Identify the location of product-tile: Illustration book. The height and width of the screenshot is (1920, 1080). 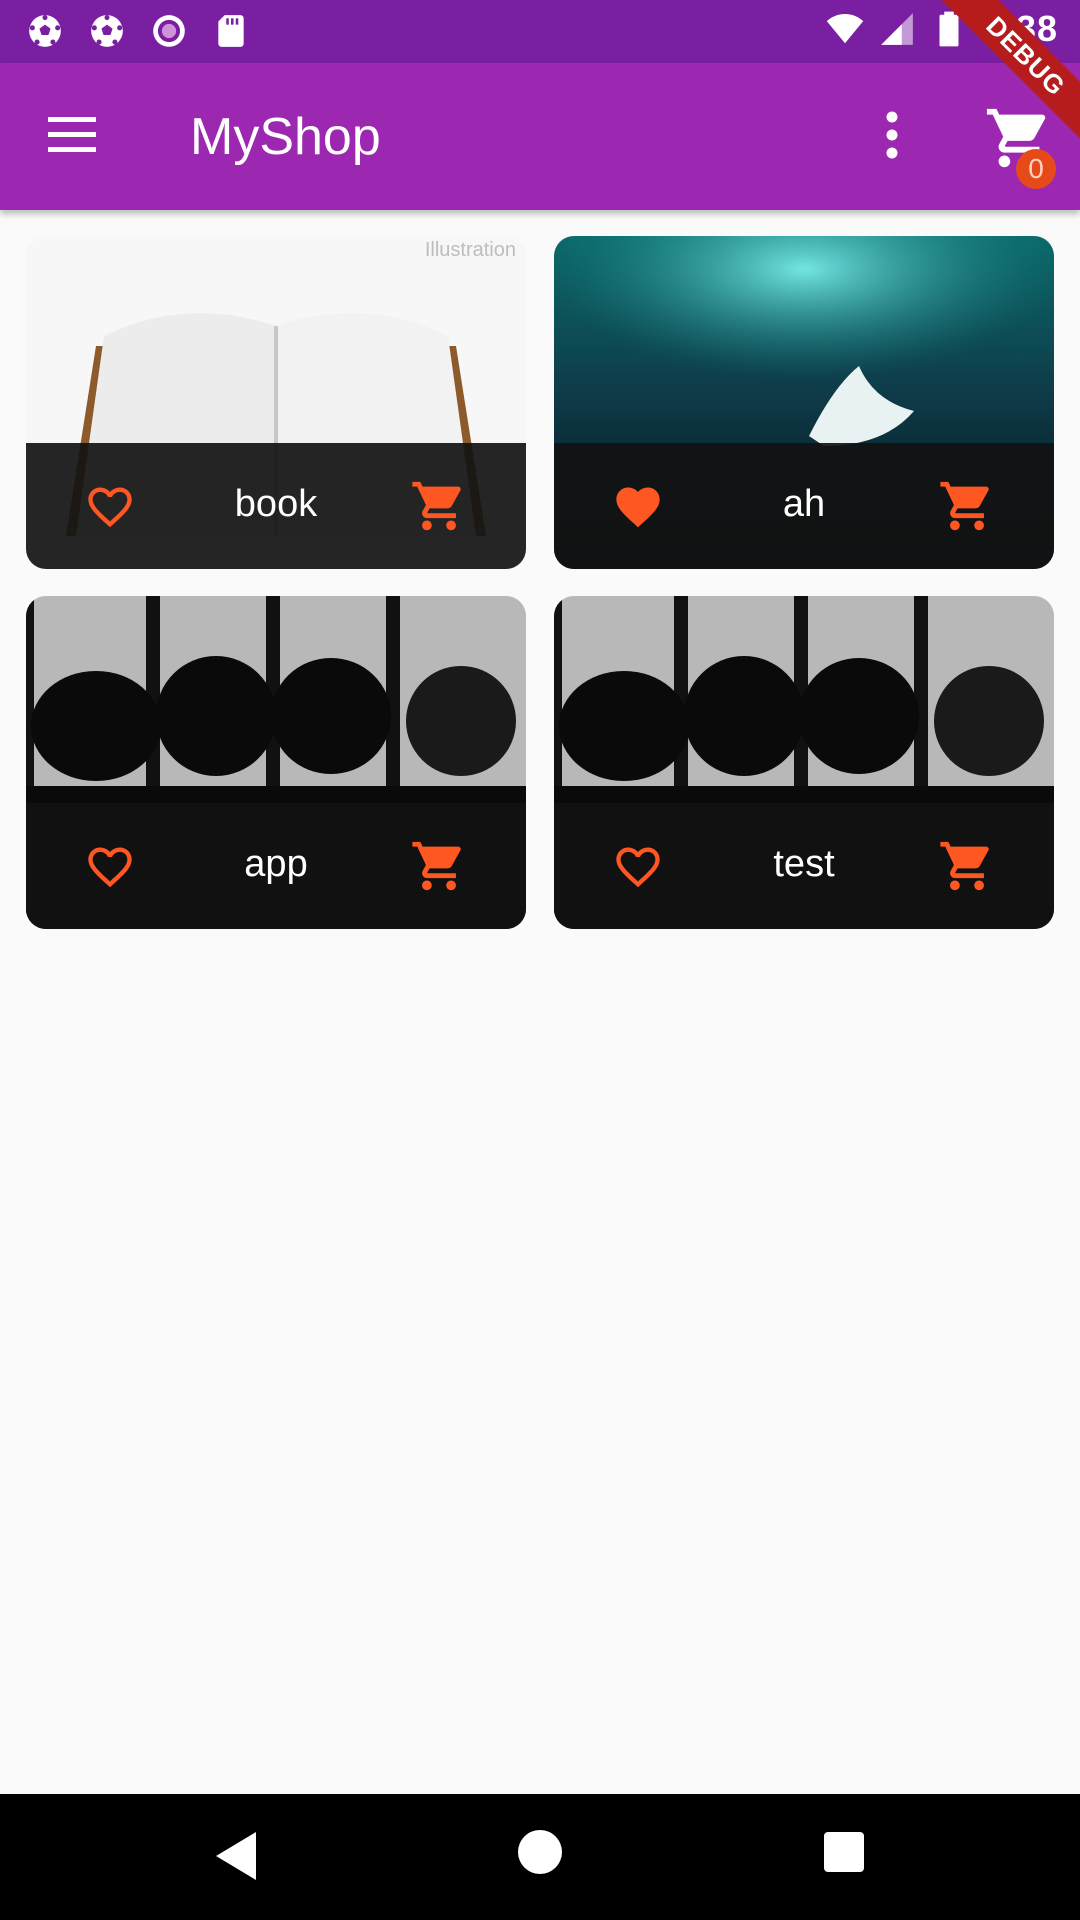
(276, 402).